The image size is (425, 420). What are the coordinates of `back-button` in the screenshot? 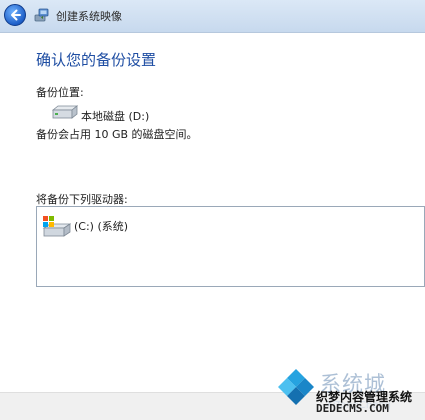 It's located at (15, 15).